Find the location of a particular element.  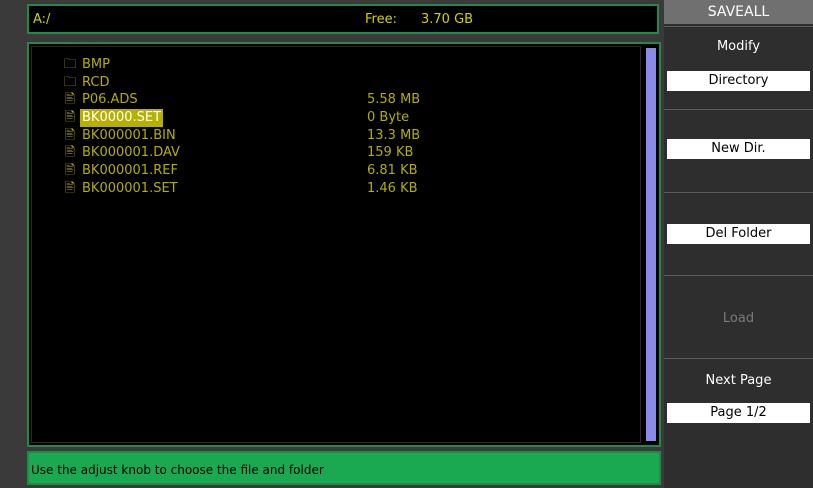

file-size: 1.46 KB is located at coordinates (392, 188).